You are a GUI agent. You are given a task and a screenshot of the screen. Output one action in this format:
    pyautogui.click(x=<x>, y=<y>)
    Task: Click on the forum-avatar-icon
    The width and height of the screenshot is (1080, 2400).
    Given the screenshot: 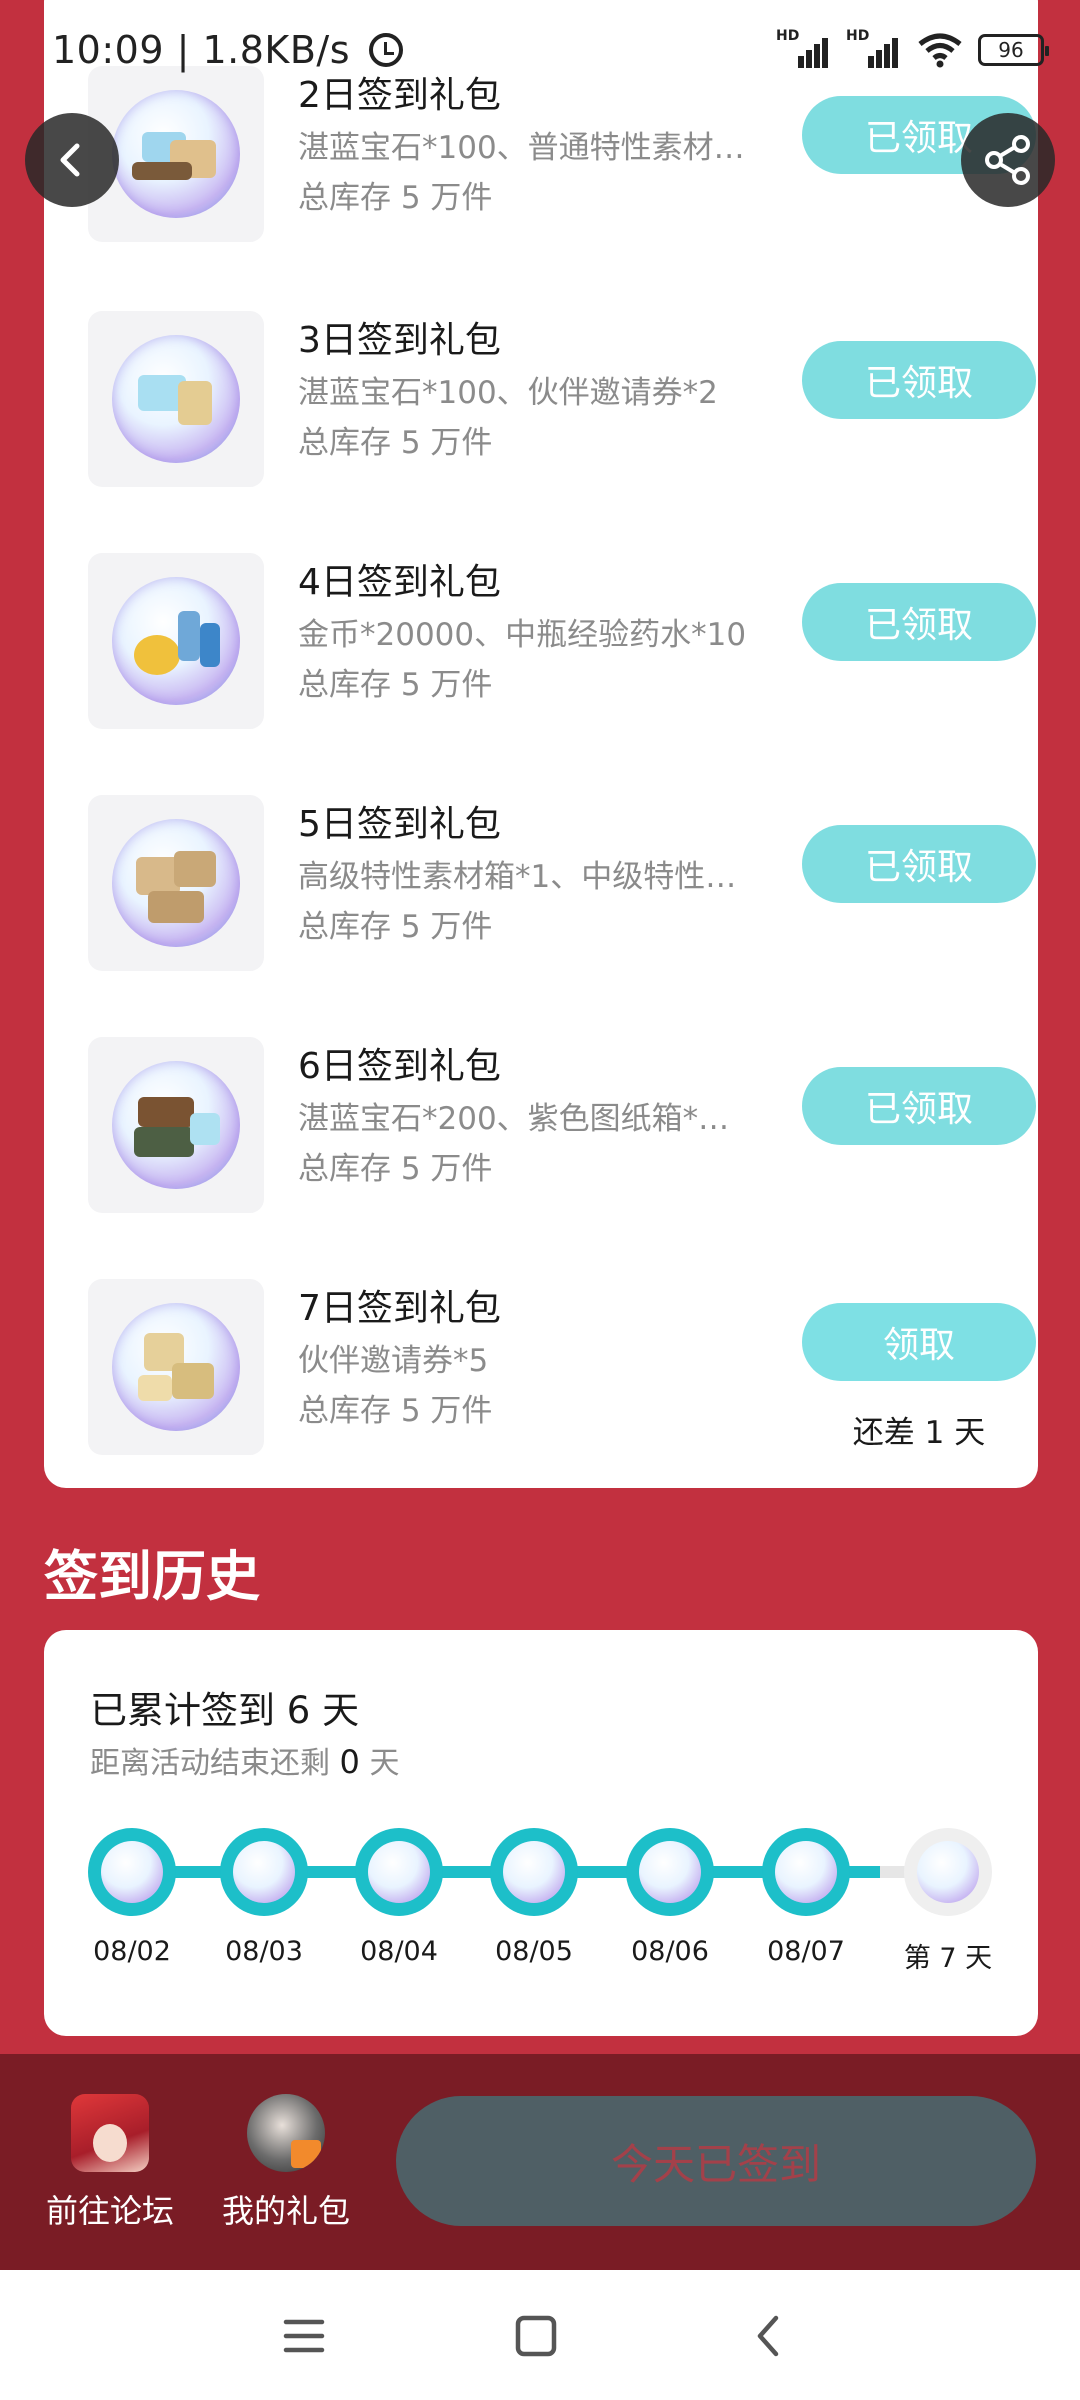 What is the action you would take?
    pyautogui.click(x=110, y=2133)
    